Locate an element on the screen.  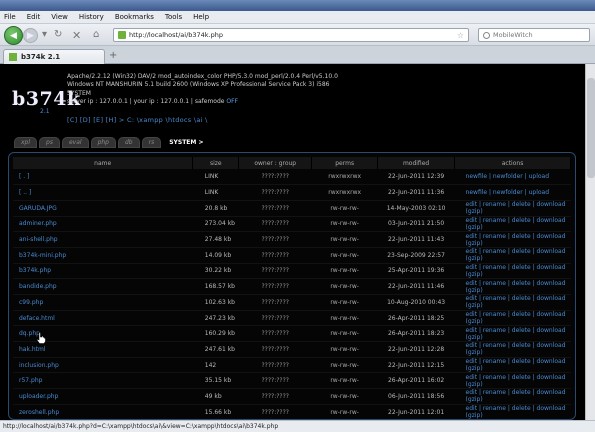
column-header: name is located at coordinates (103, 163).